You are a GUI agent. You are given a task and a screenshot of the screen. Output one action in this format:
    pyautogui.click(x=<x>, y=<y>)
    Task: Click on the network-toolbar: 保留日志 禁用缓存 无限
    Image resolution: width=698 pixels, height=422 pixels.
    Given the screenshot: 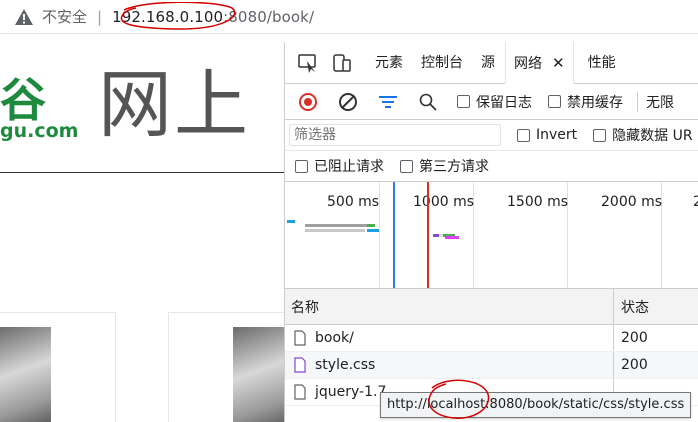 What is the action you would take?
    pyautogui.click(x=491, y=102)
    